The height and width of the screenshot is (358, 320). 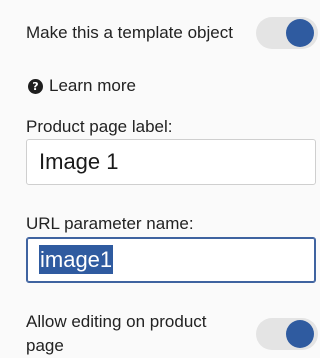 I want to click on editing-toggle-knob, so click(x=300, y=334).